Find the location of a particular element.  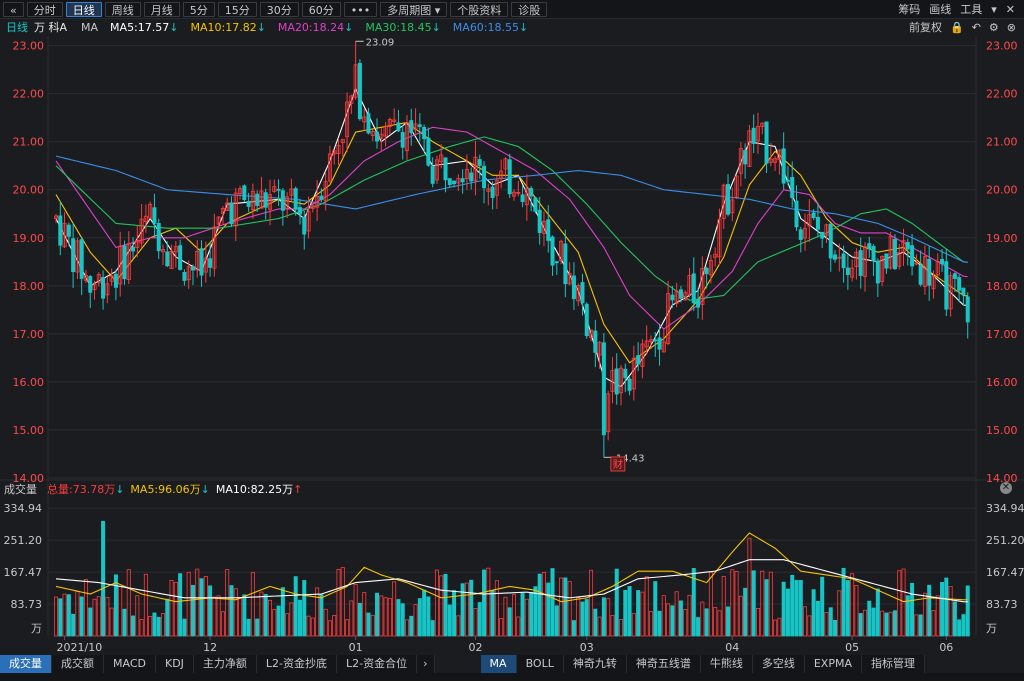

volume-tick-left: 万 is located at coordinates (36, 628).